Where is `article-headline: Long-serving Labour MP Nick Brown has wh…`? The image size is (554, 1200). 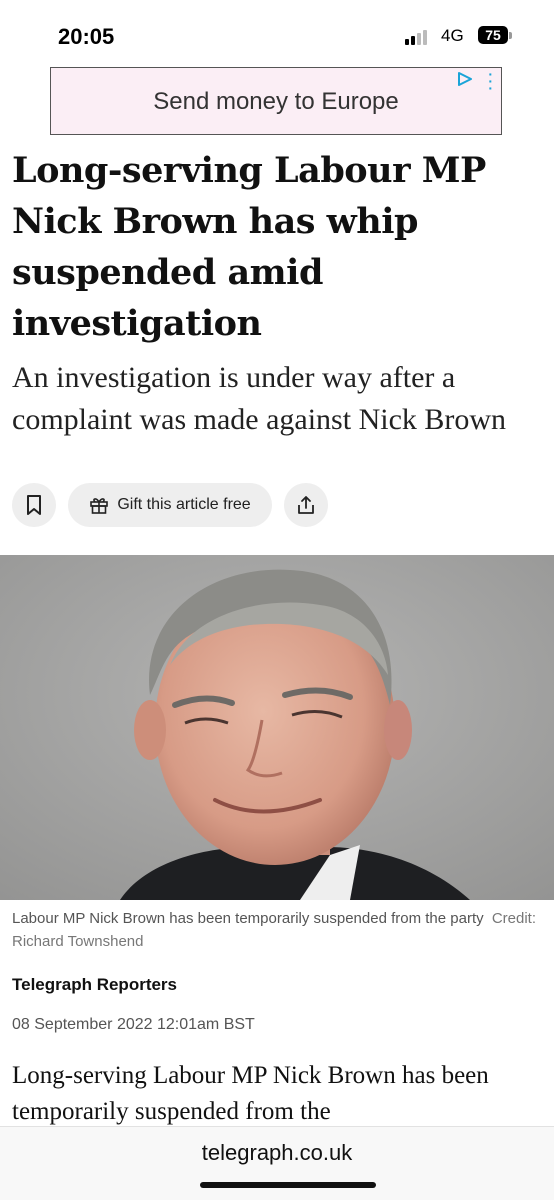
article-headline: Long-serving Labour MP Nick Brown has wh… is located at coordinates (249, 247).